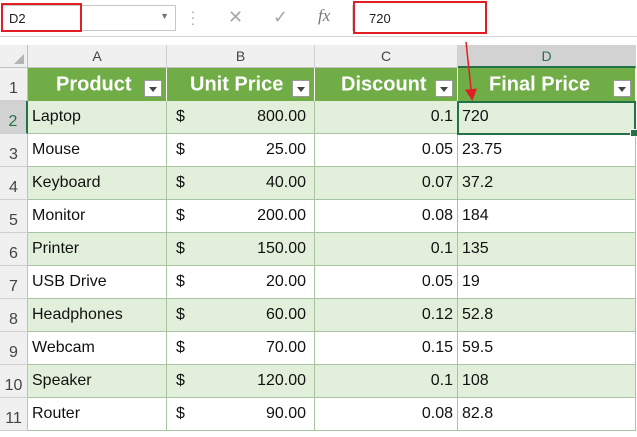 The image size is (637, 437). I want to click on cell-value: 19, so click(471, 281).